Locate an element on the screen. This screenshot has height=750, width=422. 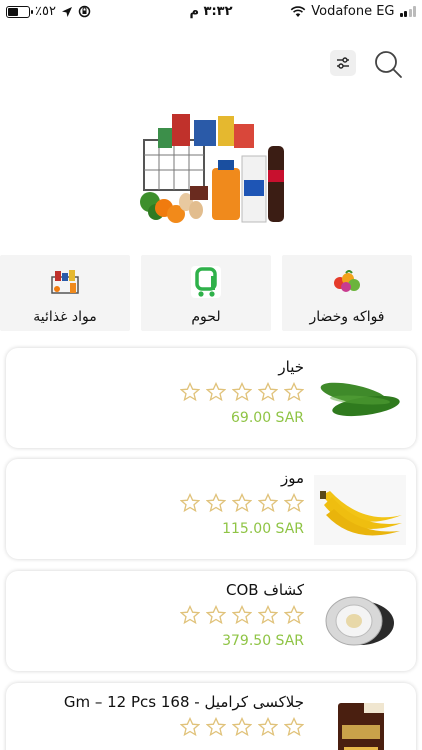
category-meat: لحوم is located at coordinates (206, 293).